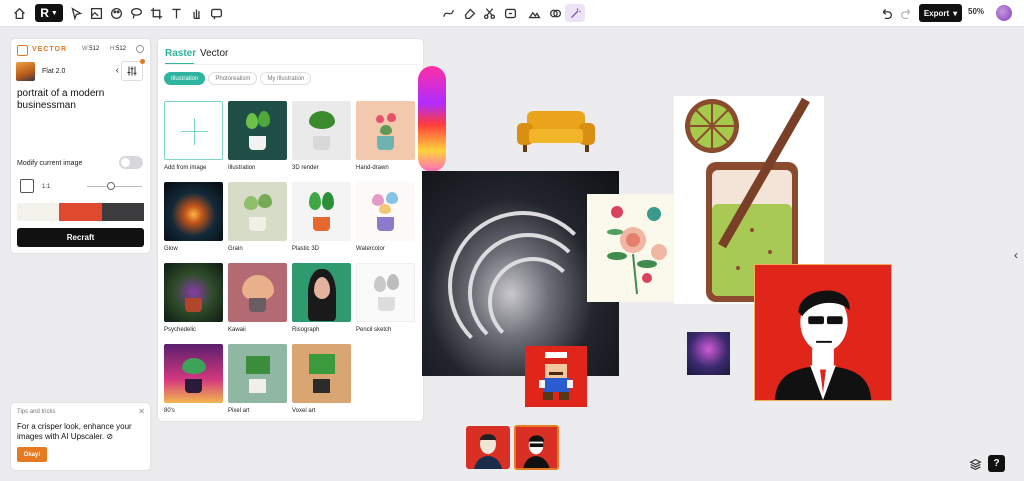 The height and width of the screenshot is (481, 1024). I want to click on prompt-input: portrait of a modern businessman, so click(79, 100).